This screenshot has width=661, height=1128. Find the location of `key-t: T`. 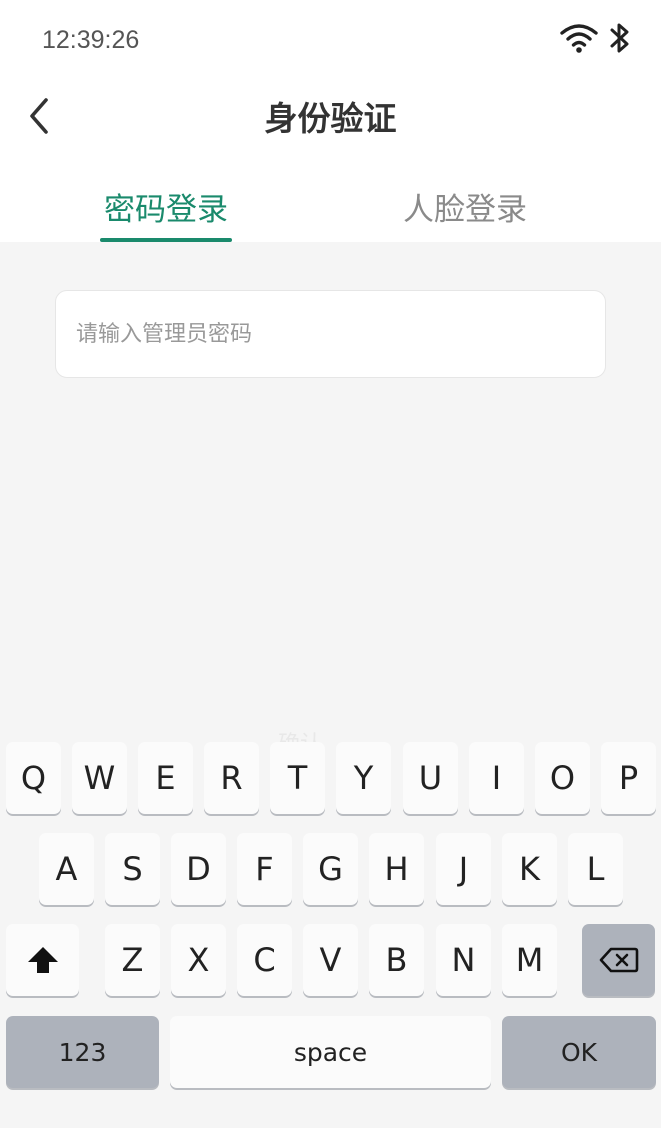

key-t: T is located at coordinates (297, 778).